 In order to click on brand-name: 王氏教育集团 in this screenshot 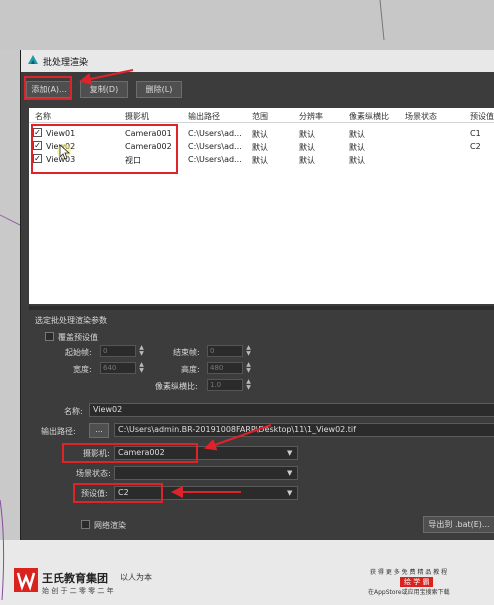, I will do `click(75, 578)`.